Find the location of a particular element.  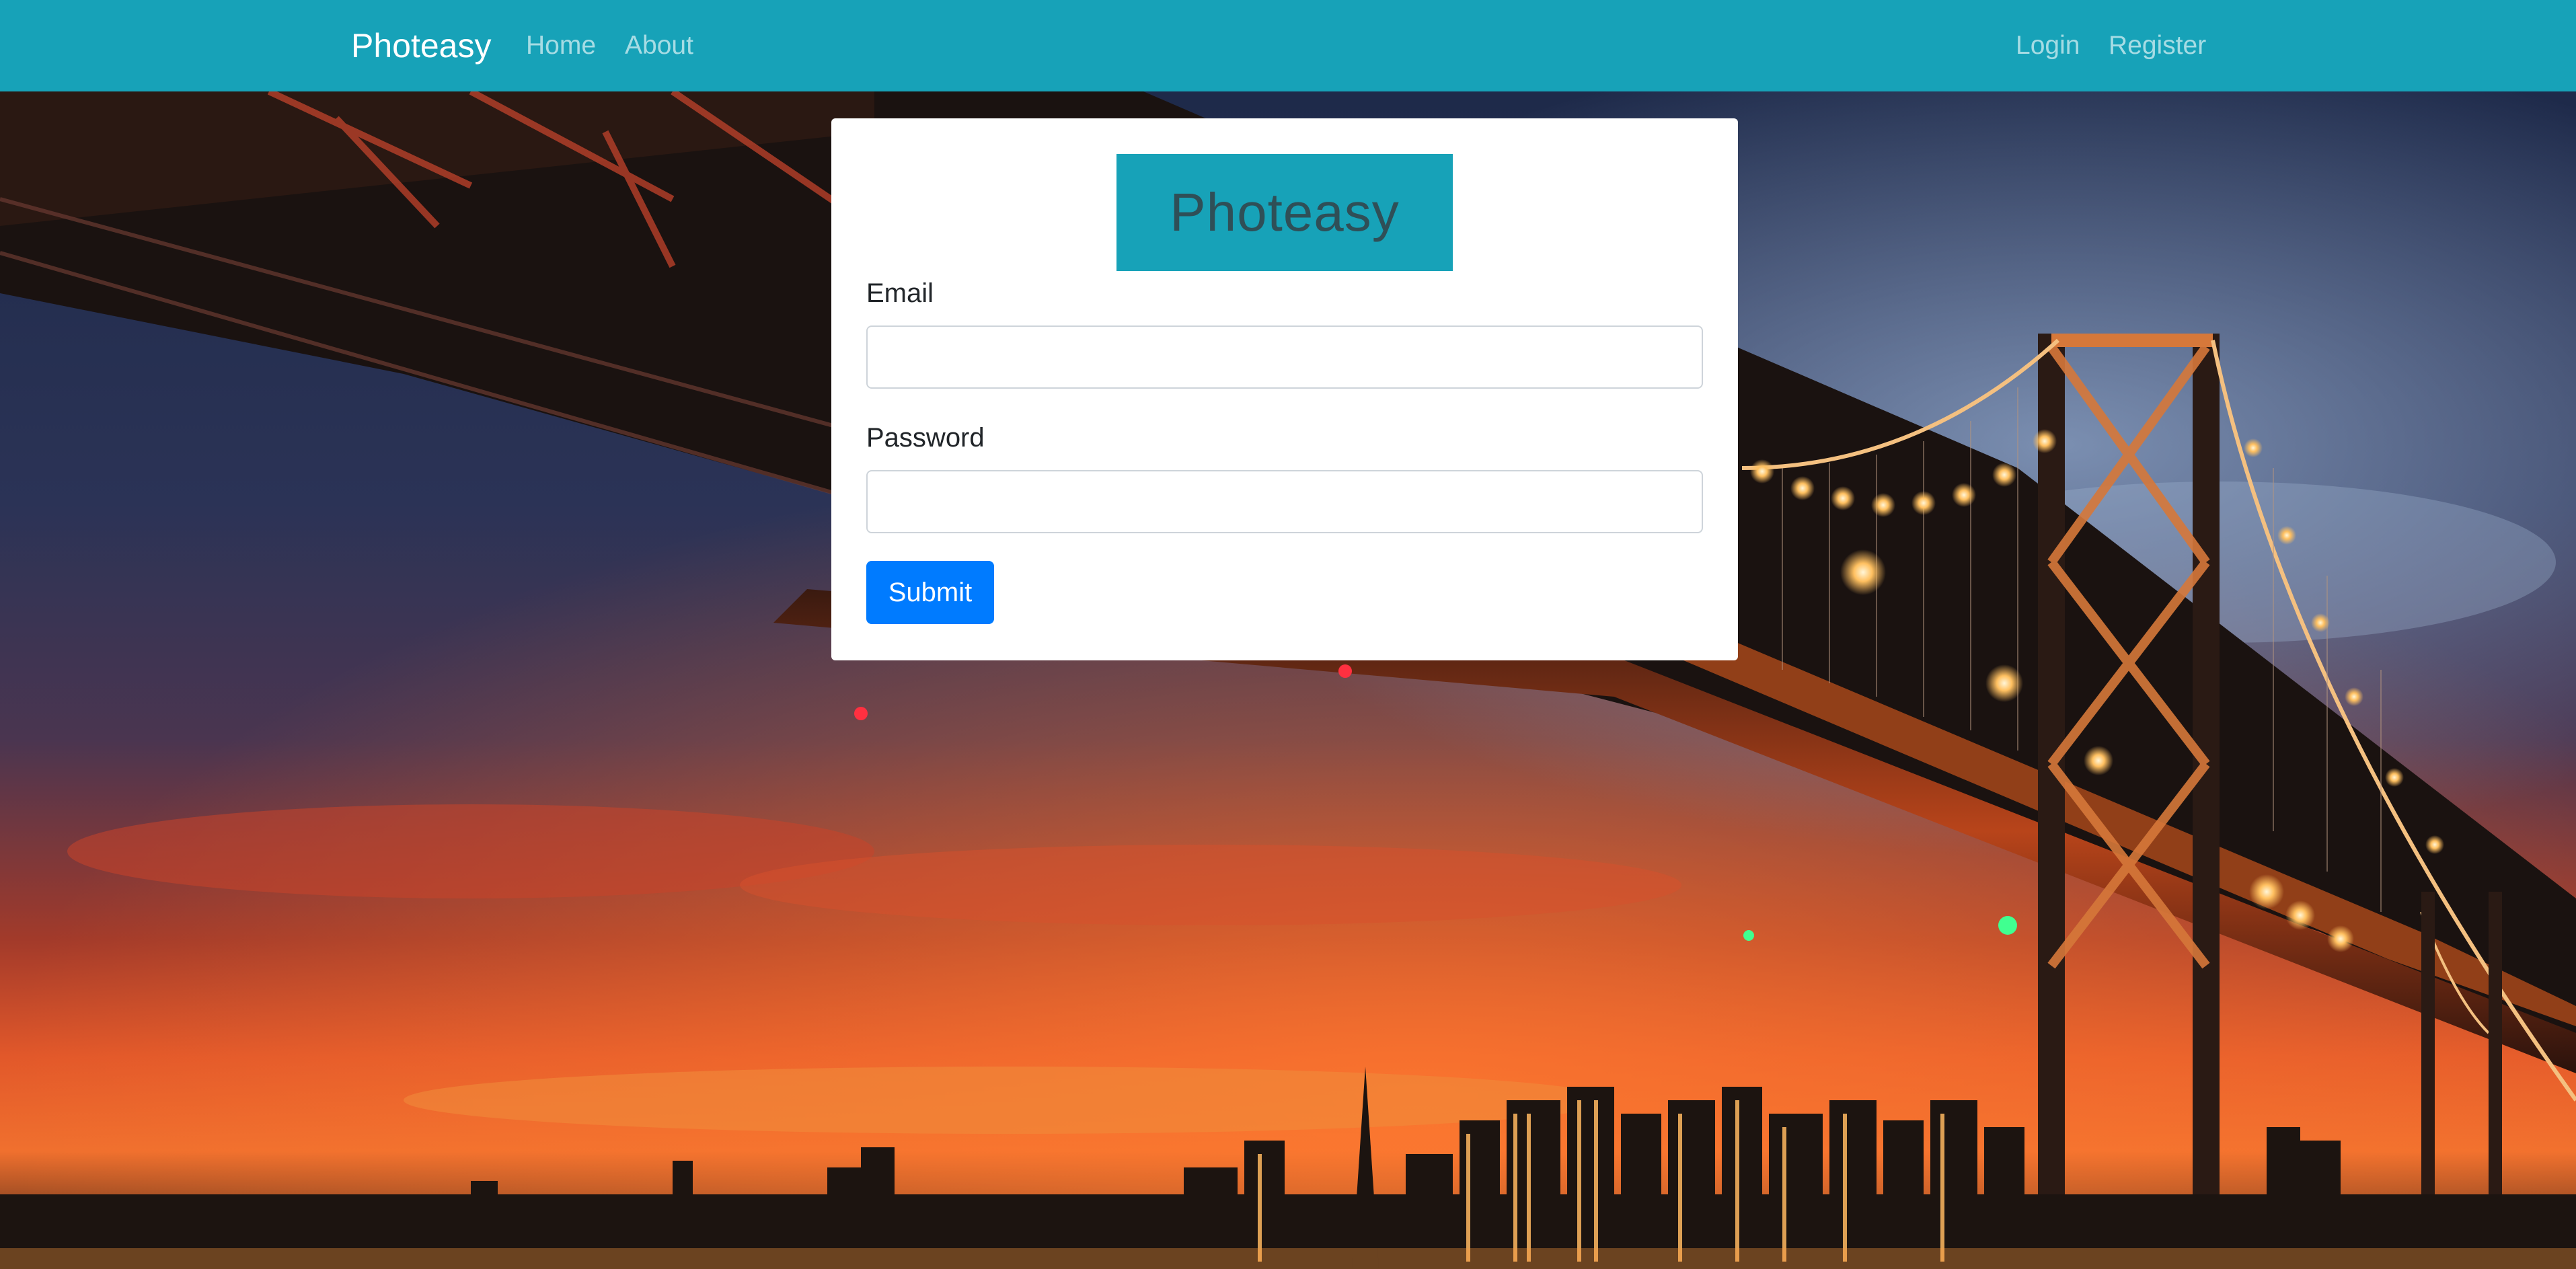

navbar-brand: Photeasy is located at coordinates (421, 46).